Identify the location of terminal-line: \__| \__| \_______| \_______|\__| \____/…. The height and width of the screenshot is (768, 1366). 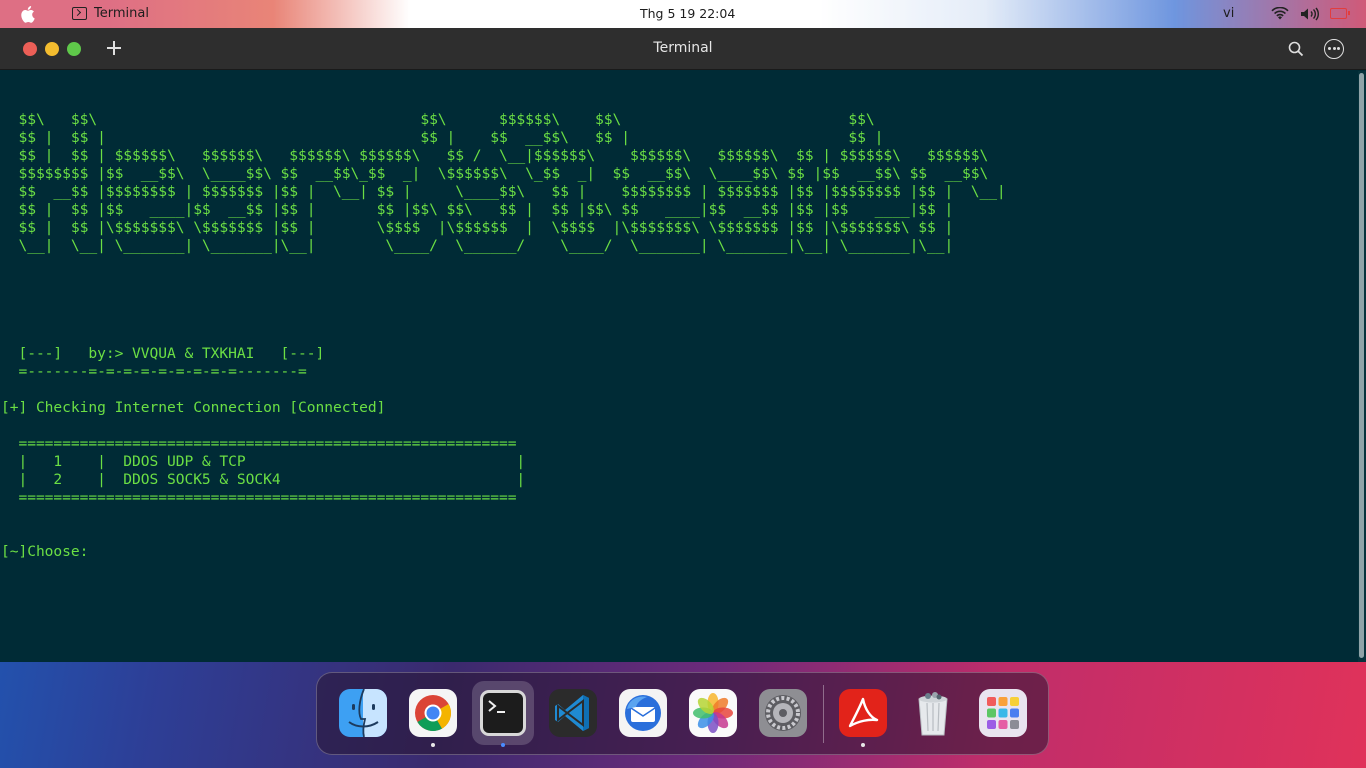
(477, 245).